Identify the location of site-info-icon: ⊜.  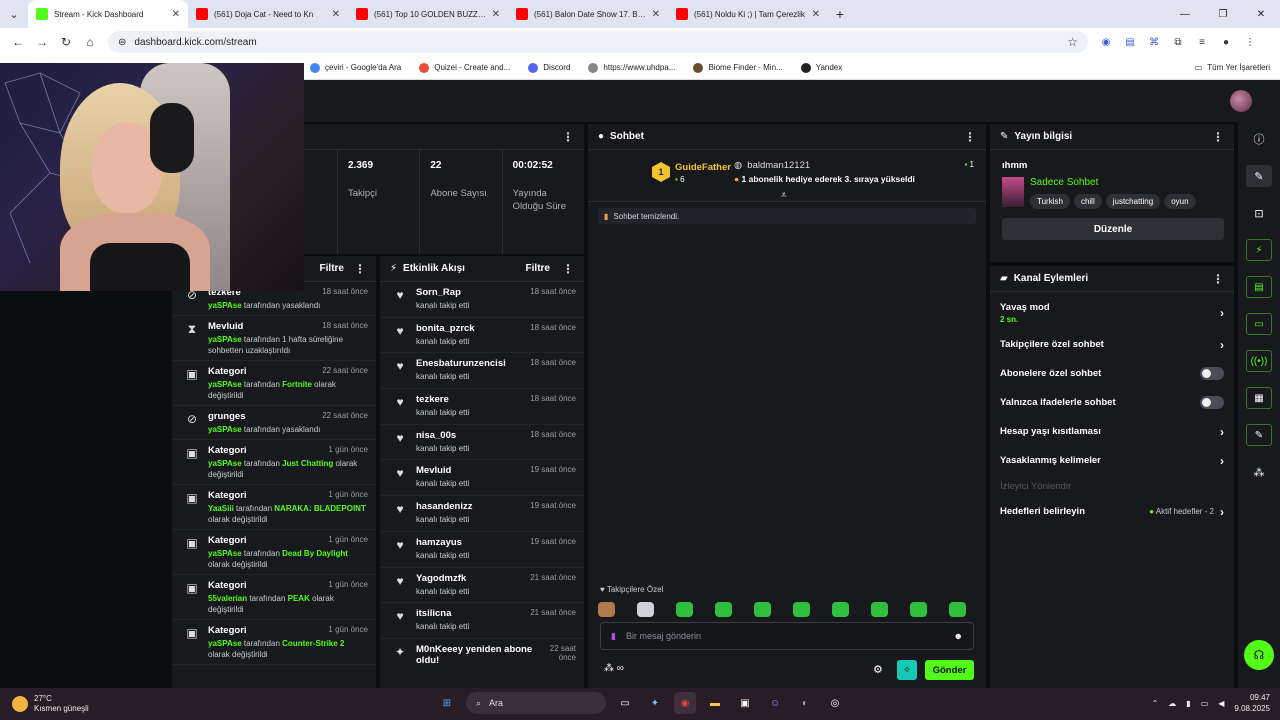
(122, 42).